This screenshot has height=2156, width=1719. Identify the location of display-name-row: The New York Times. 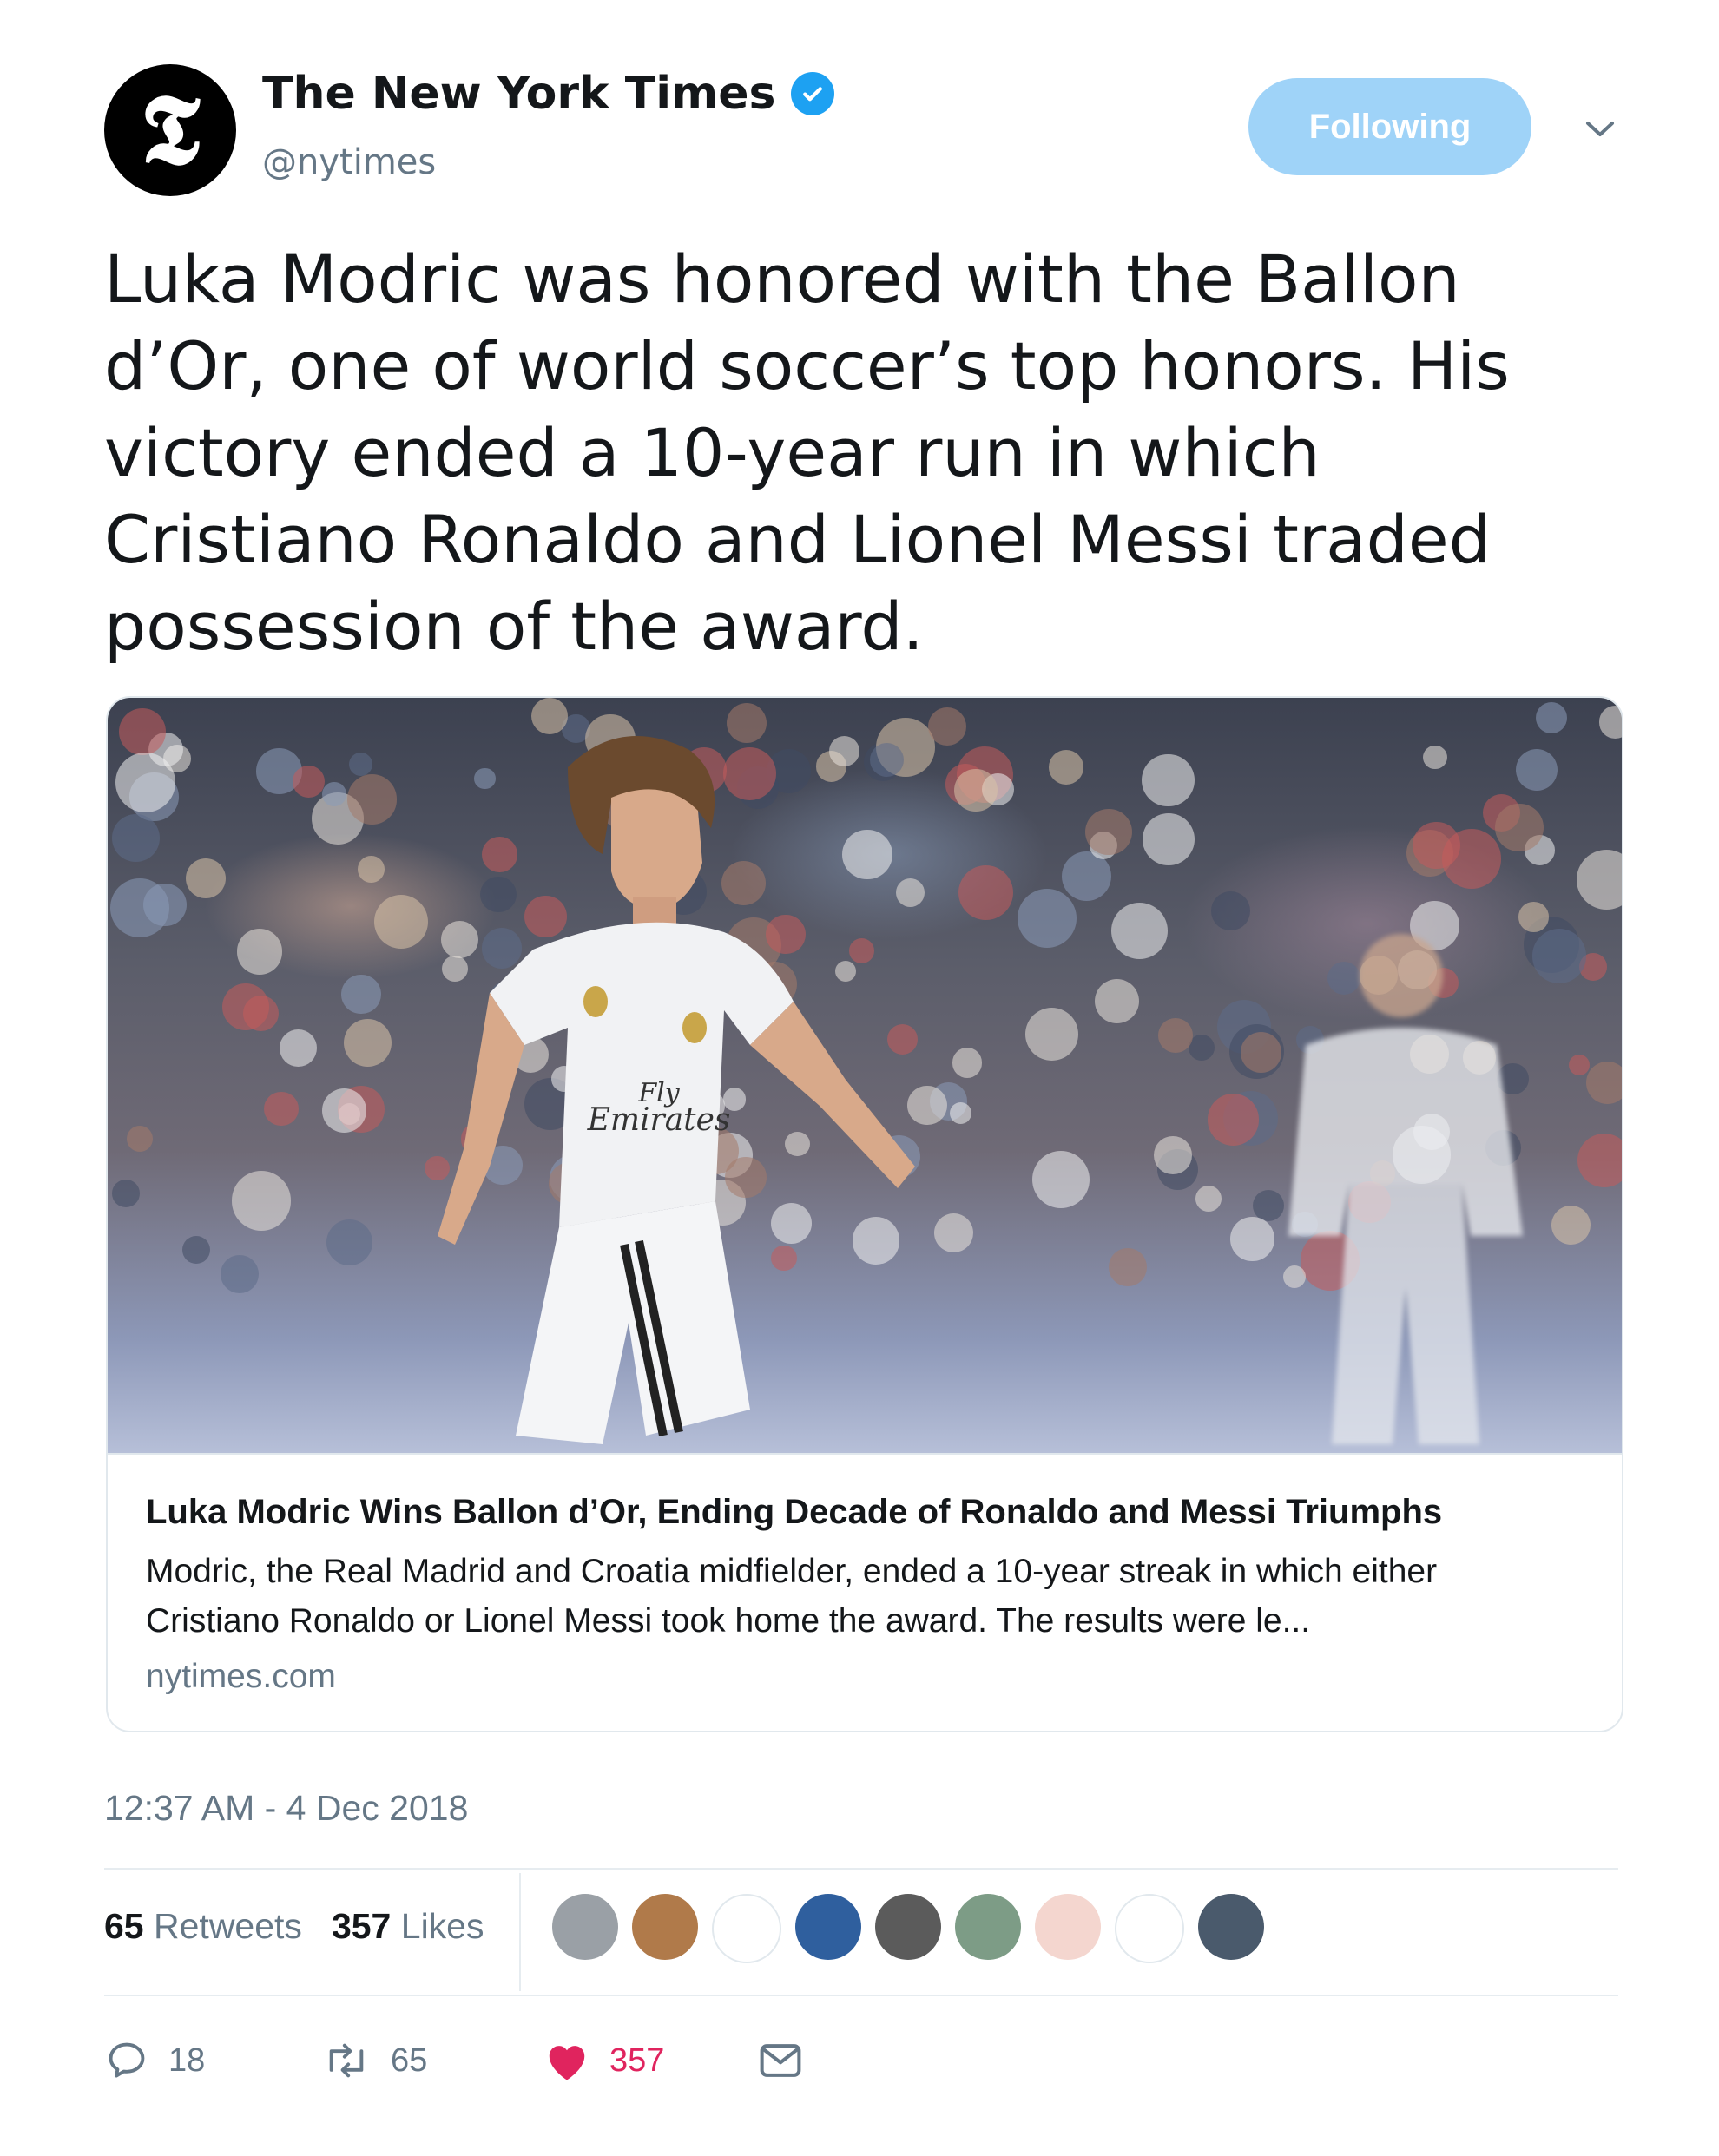
(549, 94).